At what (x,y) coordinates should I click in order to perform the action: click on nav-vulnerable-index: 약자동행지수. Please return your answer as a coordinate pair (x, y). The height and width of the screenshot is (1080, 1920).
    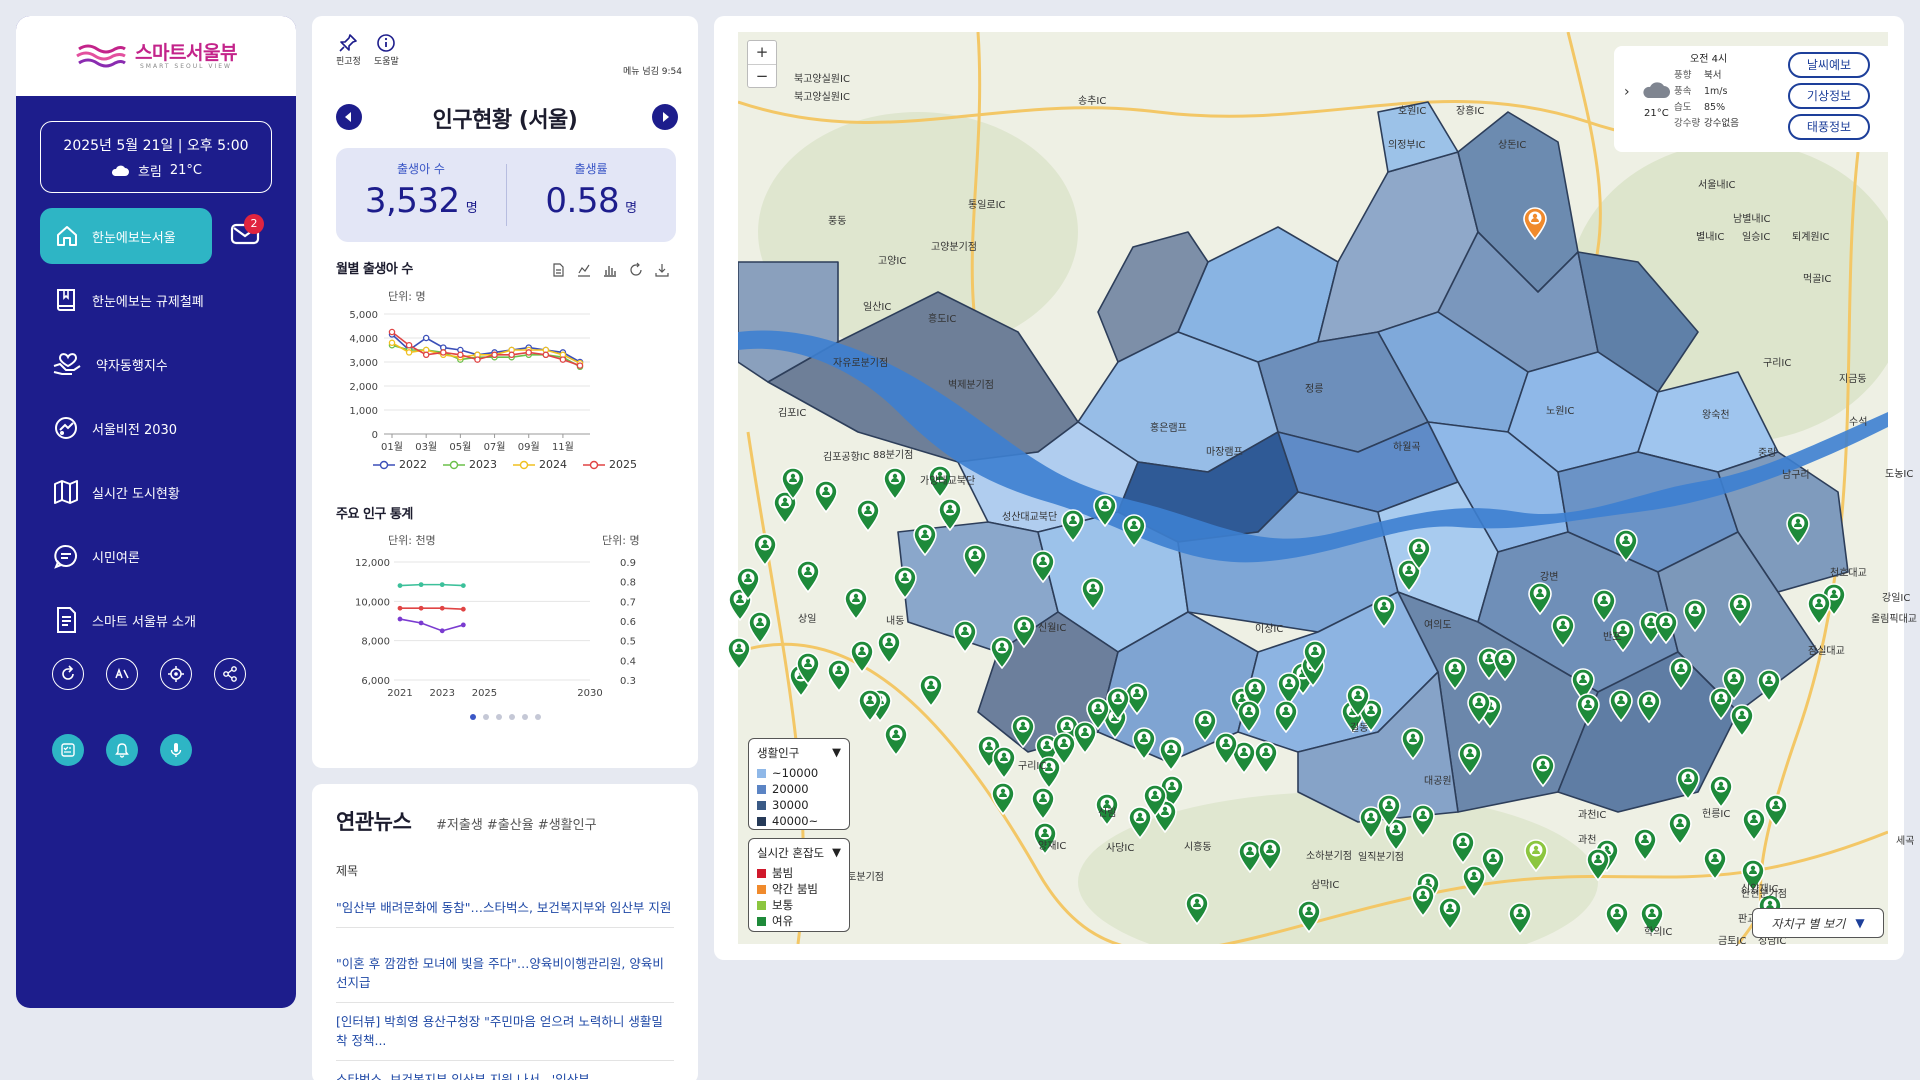
    Looking at the image, I should click on (110, 364).